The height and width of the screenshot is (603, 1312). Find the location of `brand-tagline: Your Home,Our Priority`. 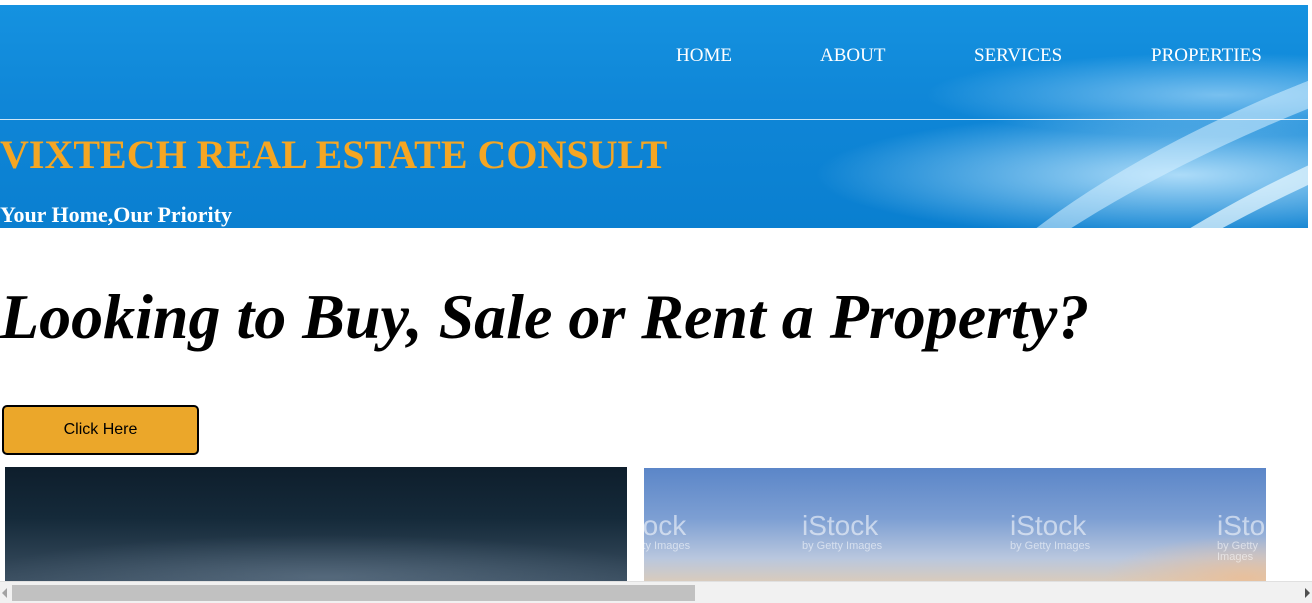

brand-tagline: Your Home,Our Priority is located at coordinates (116, 214).